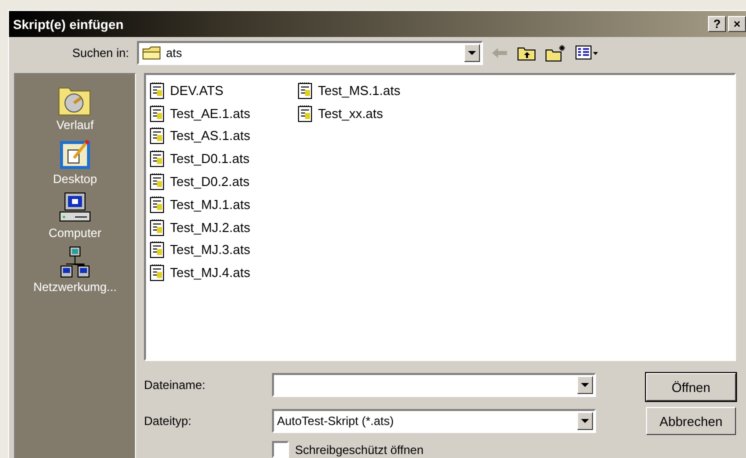 Image resolution: width=746 pixels, height=458 pixels. I want to click on computer-icon, so click(75, 208).